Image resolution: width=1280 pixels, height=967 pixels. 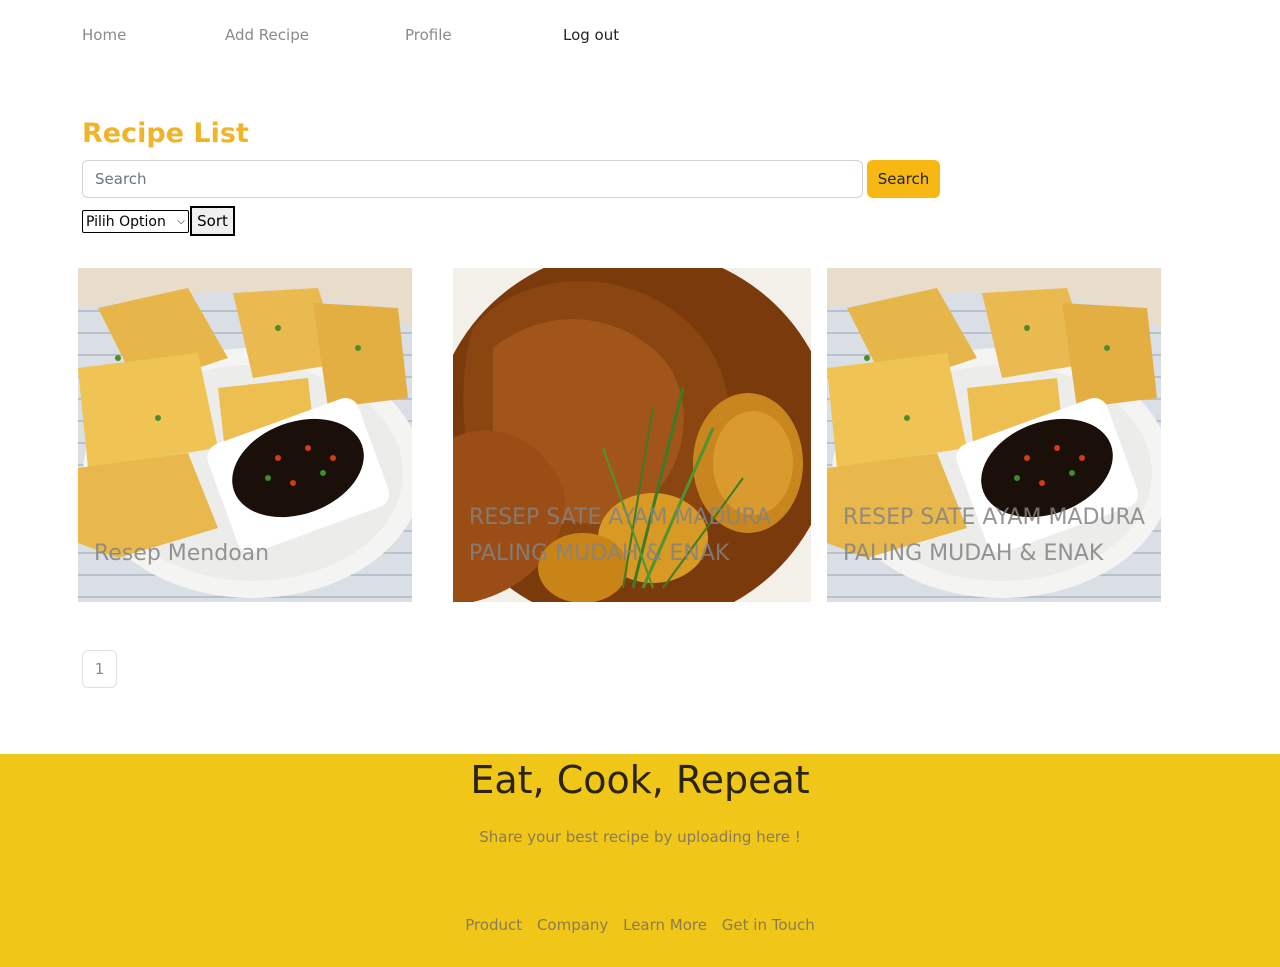 I want to click on nav-profile-link: Profile, so click(x=428, y=35).